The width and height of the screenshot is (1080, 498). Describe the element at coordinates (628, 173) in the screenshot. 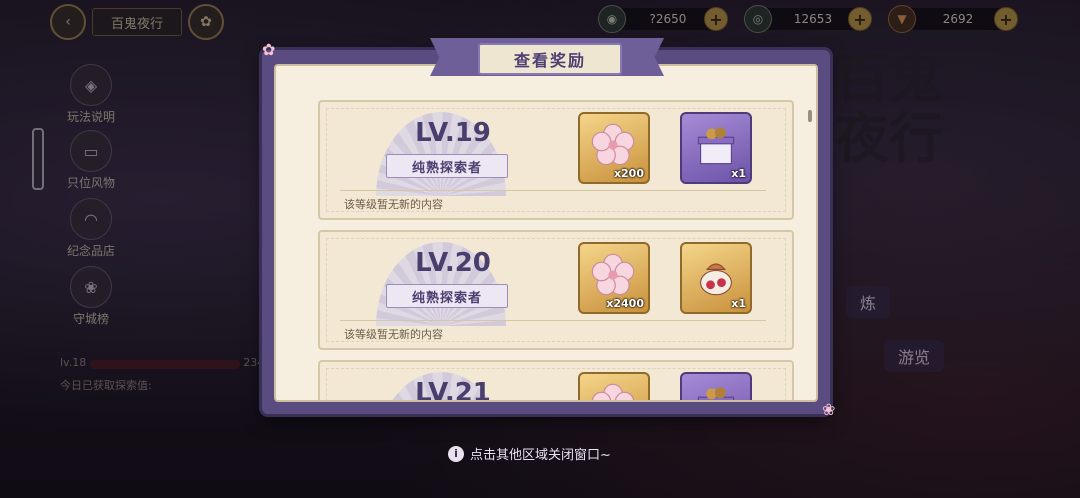

I see `reward-qty: x200` at that location.